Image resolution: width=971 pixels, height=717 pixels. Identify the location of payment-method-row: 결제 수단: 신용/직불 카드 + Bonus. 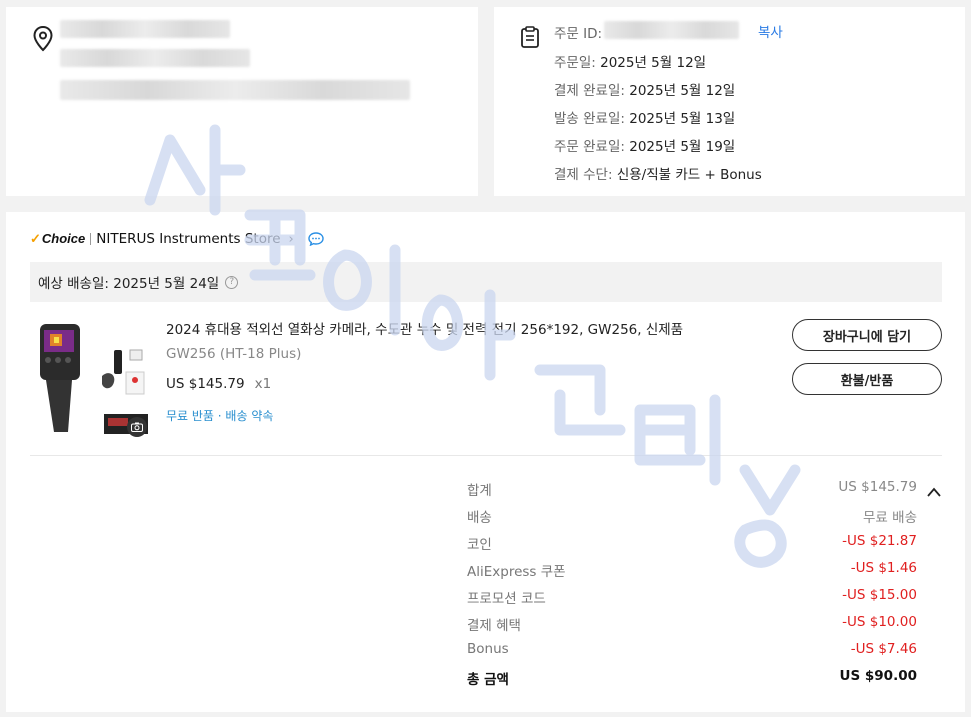
(658, 173).